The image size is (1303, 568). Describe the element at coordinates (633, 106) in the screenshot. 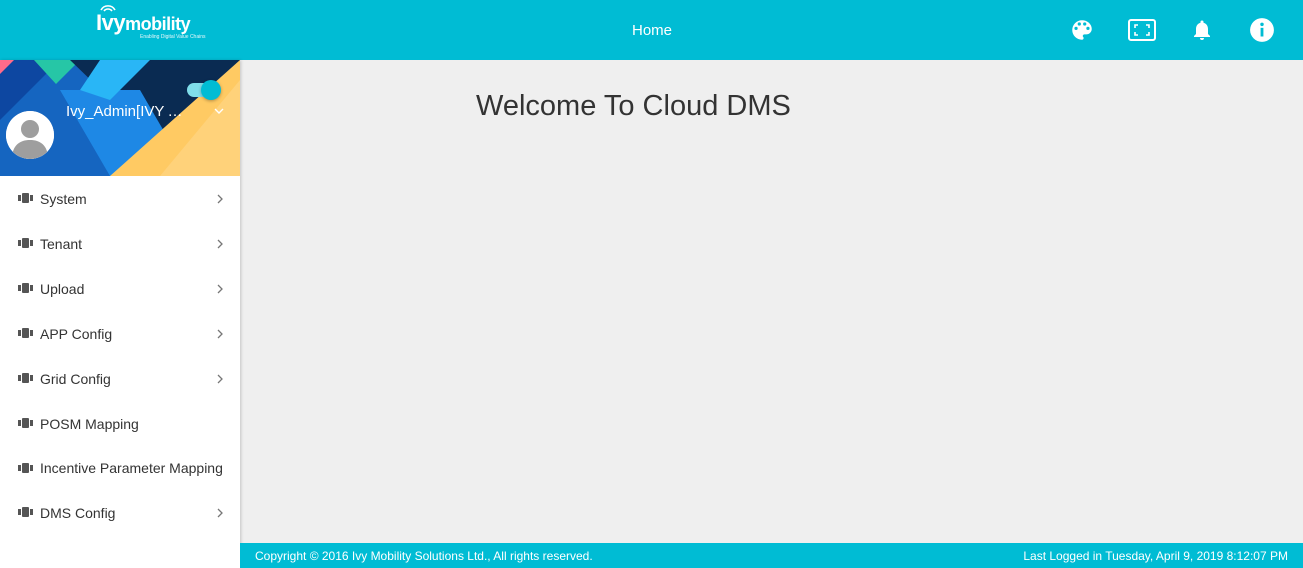

I see `page-title: Welcome To Cloud DMS` at that location.